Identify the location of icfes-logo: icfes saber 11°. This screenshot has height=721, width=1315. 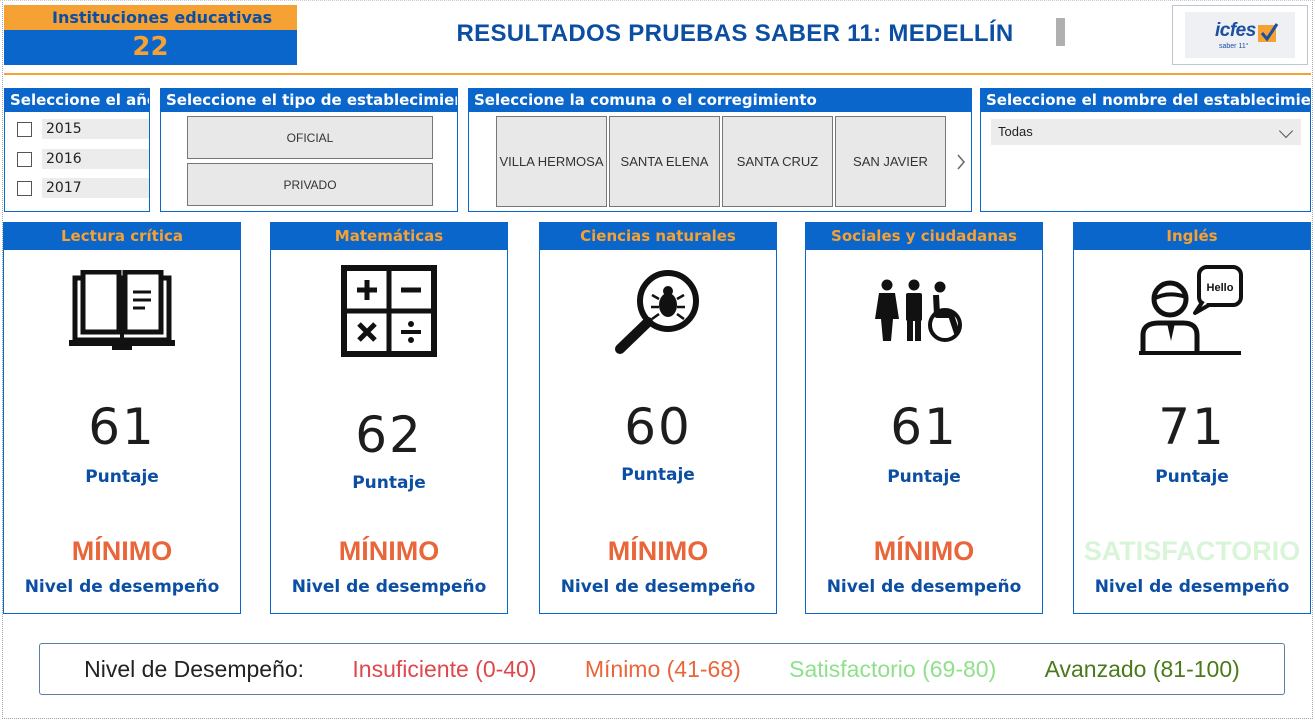
(1240, 35).